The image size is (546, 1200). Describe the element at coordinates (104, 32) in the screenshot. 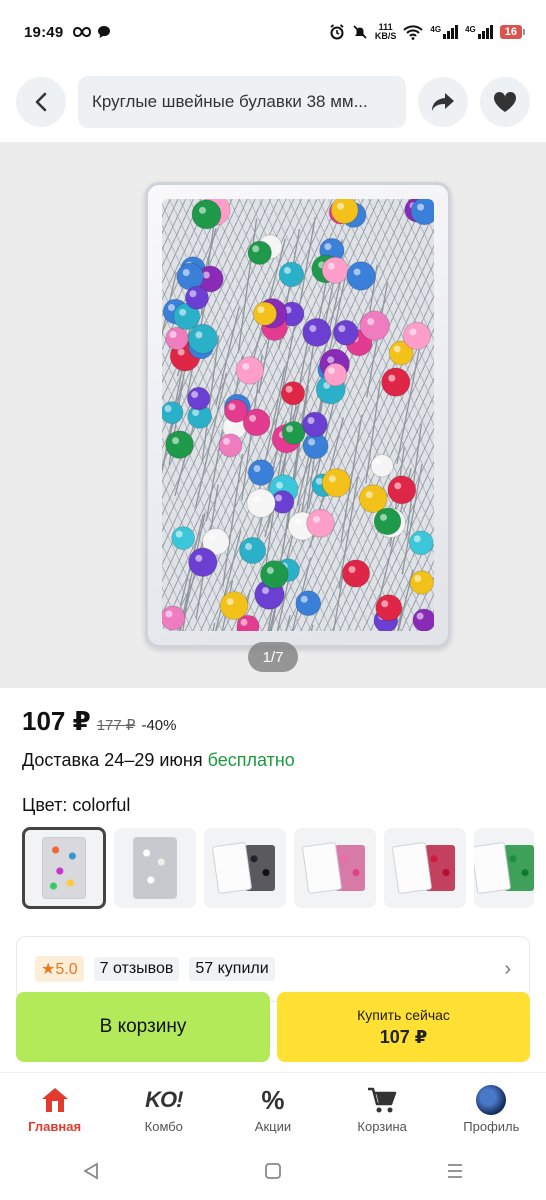

I see `chat-icon` at that location.